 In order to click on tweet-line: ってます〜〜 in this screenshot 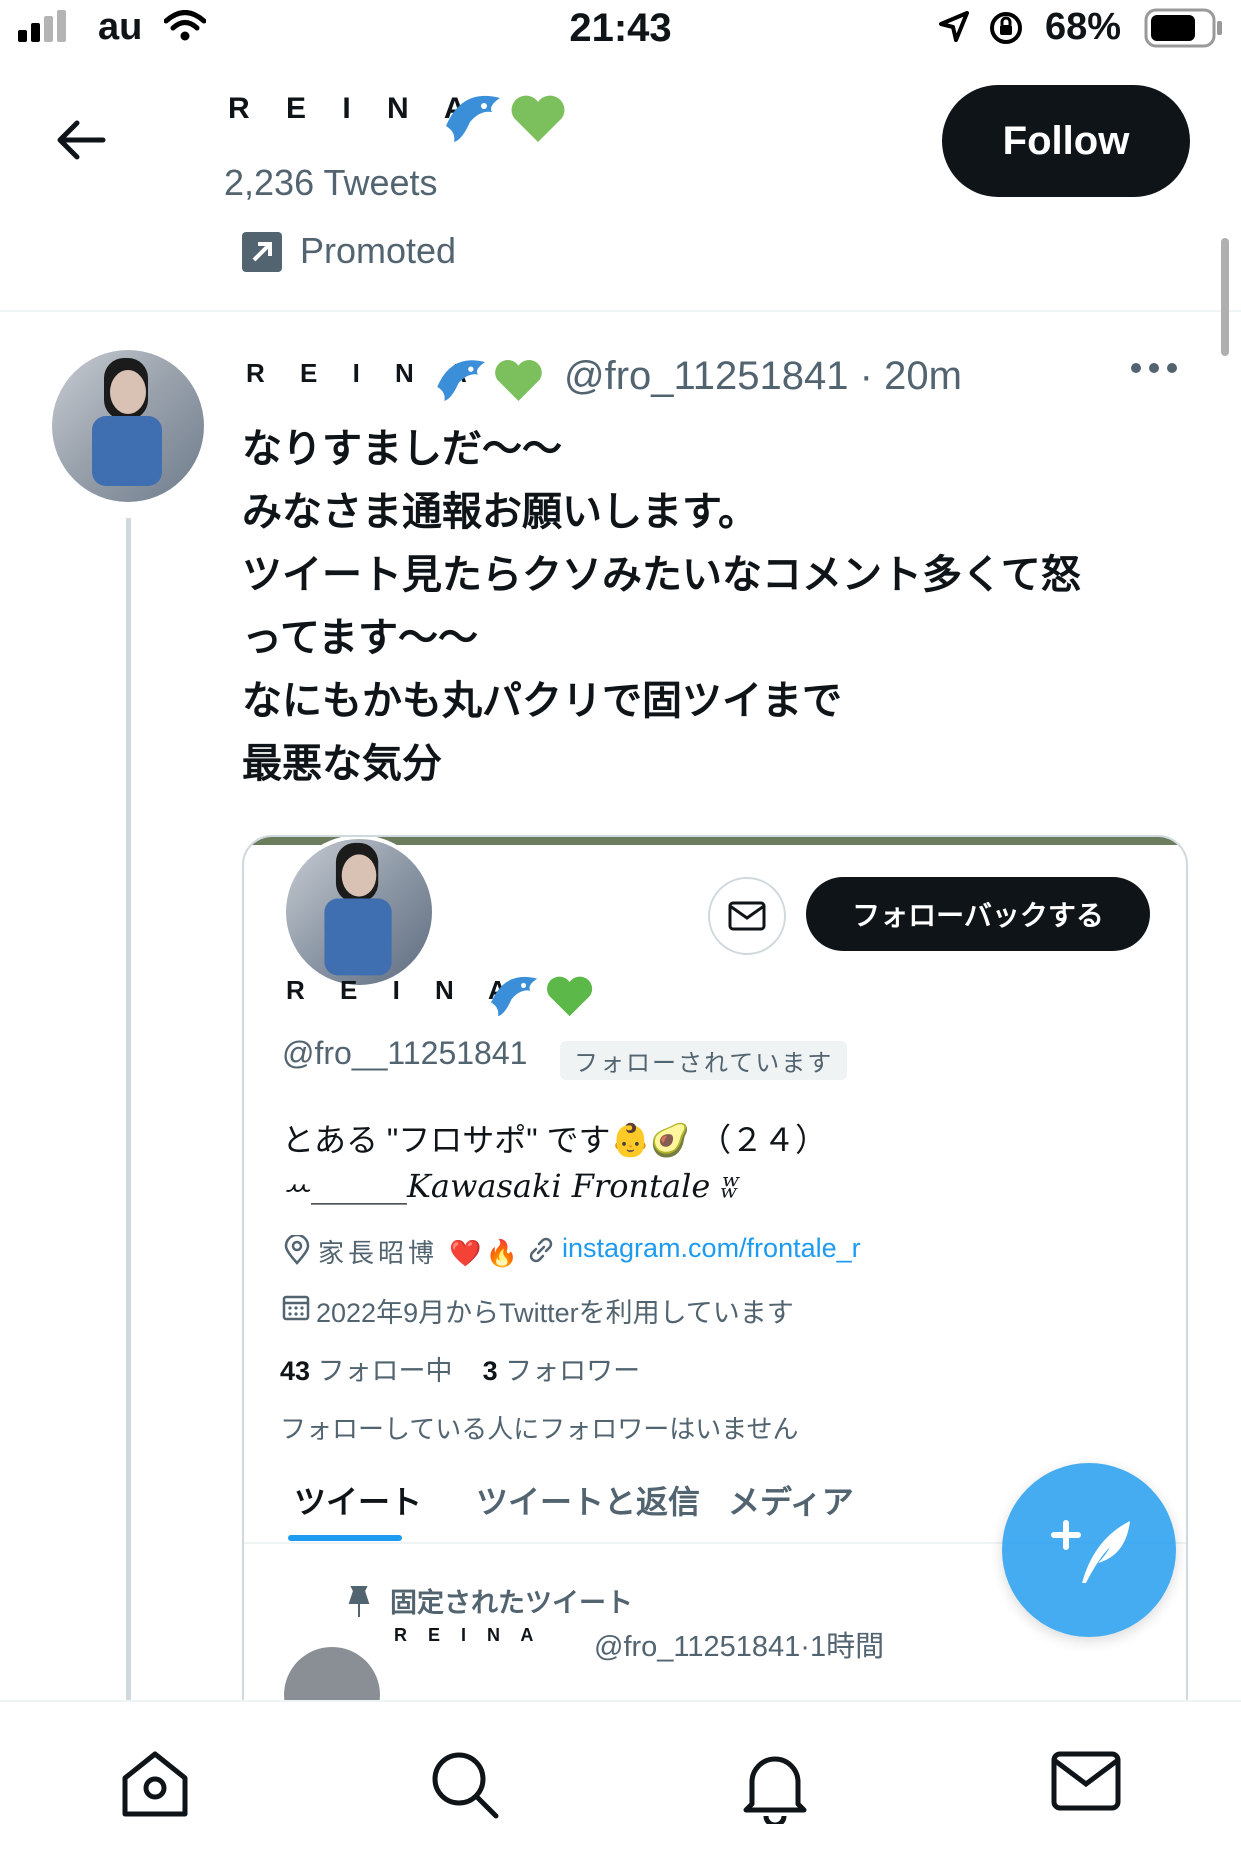, I will do `click(360, 638)`.